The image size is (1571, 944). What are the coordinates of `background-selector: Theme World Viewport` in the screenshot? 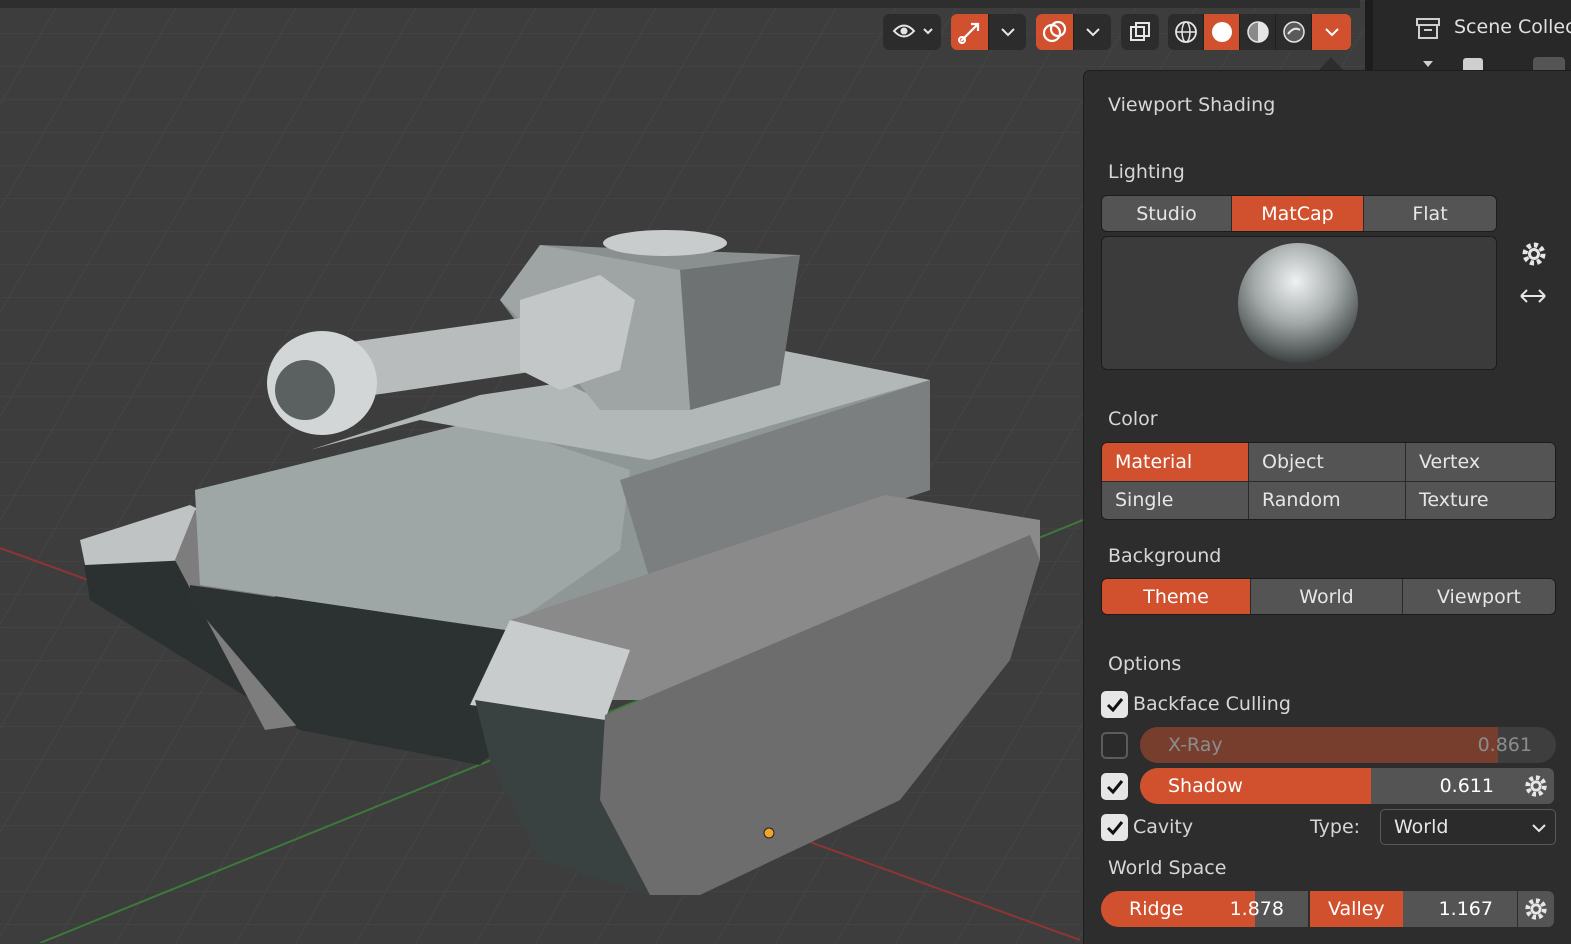 It's located at (1328, 596).